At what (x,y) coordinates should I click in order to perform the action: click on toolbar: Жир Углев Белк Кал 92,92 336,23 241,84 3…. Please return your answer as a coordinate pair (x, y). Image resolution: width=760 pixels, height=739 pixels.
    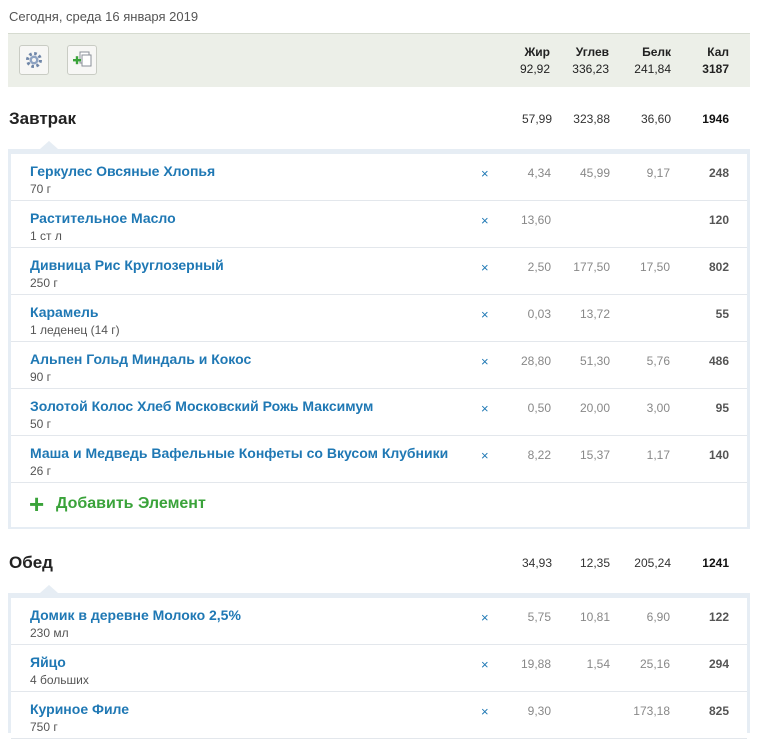
    Looking at the image, I should click on (379, 60).